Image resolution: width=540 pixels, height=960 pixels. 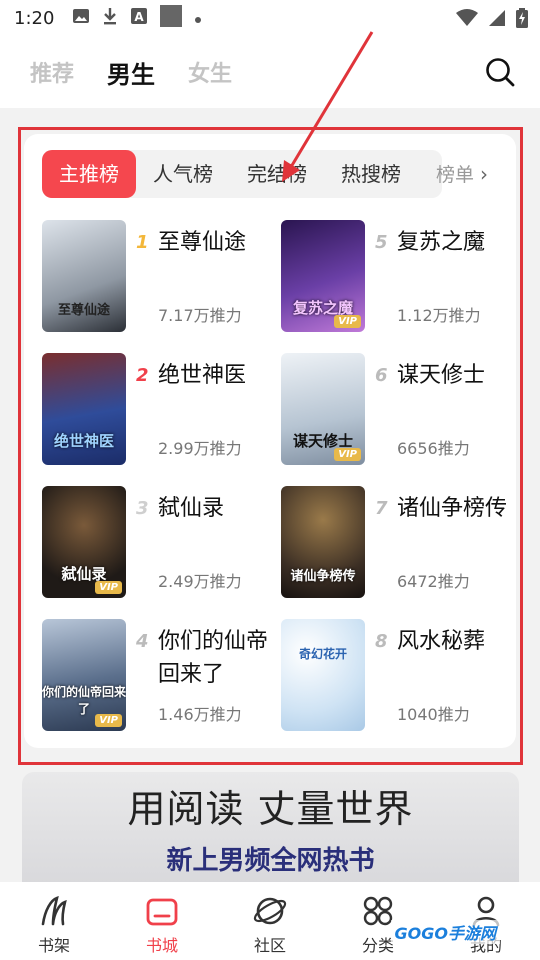 What do you see at coordinates (162, 912) in the screenshot?
I see `bookstore-icon` at bounding box center [162, 912].